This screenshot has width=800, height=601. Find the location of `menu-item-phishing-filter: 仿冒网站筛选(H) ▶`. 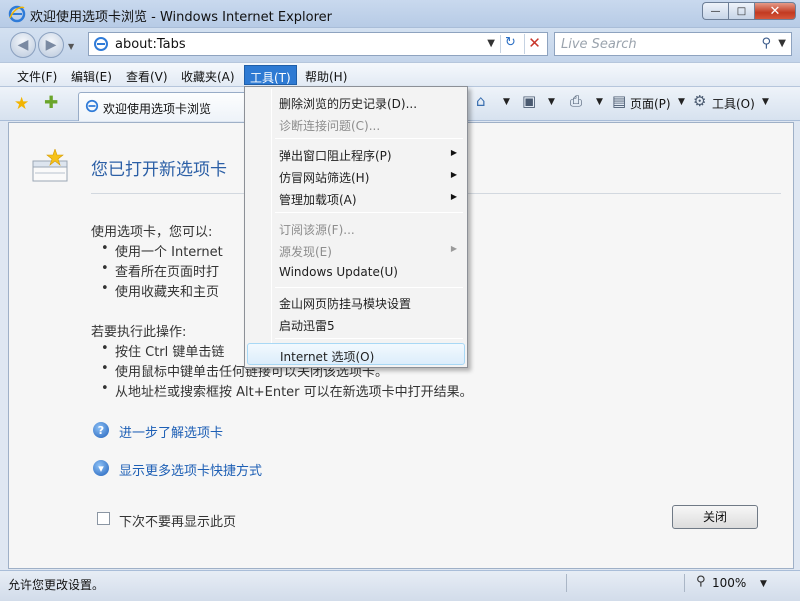

menu-item-phishing-filter: 仿冒网站筛选(H) ▶ is located at coordinates (356, 176).